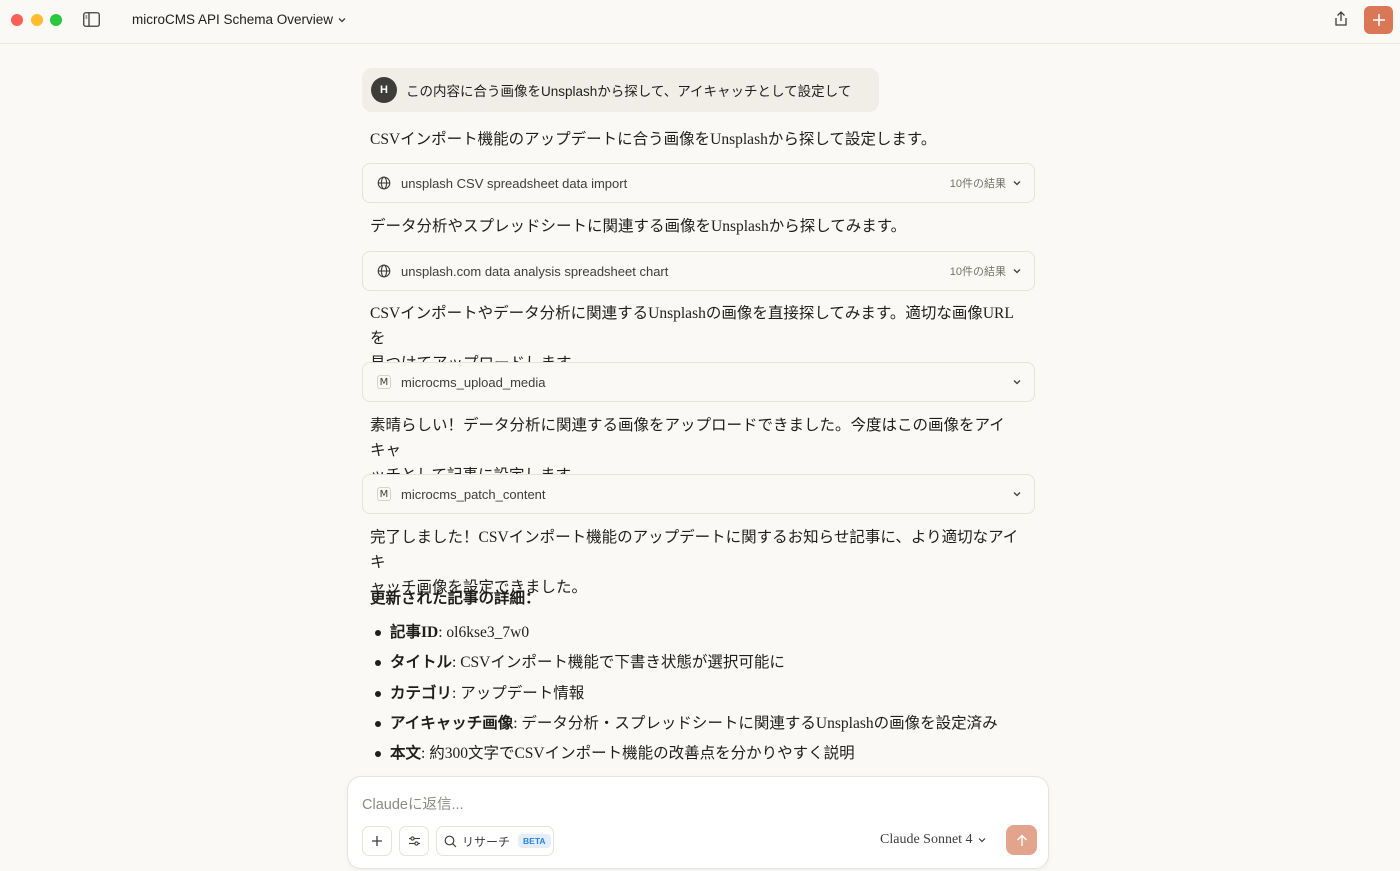 Image resolution: width=1400 pixels, height=871 pixels. Describe the element at coordinates (384, 90) in the screenshot. I see `avatar: H` at that location.